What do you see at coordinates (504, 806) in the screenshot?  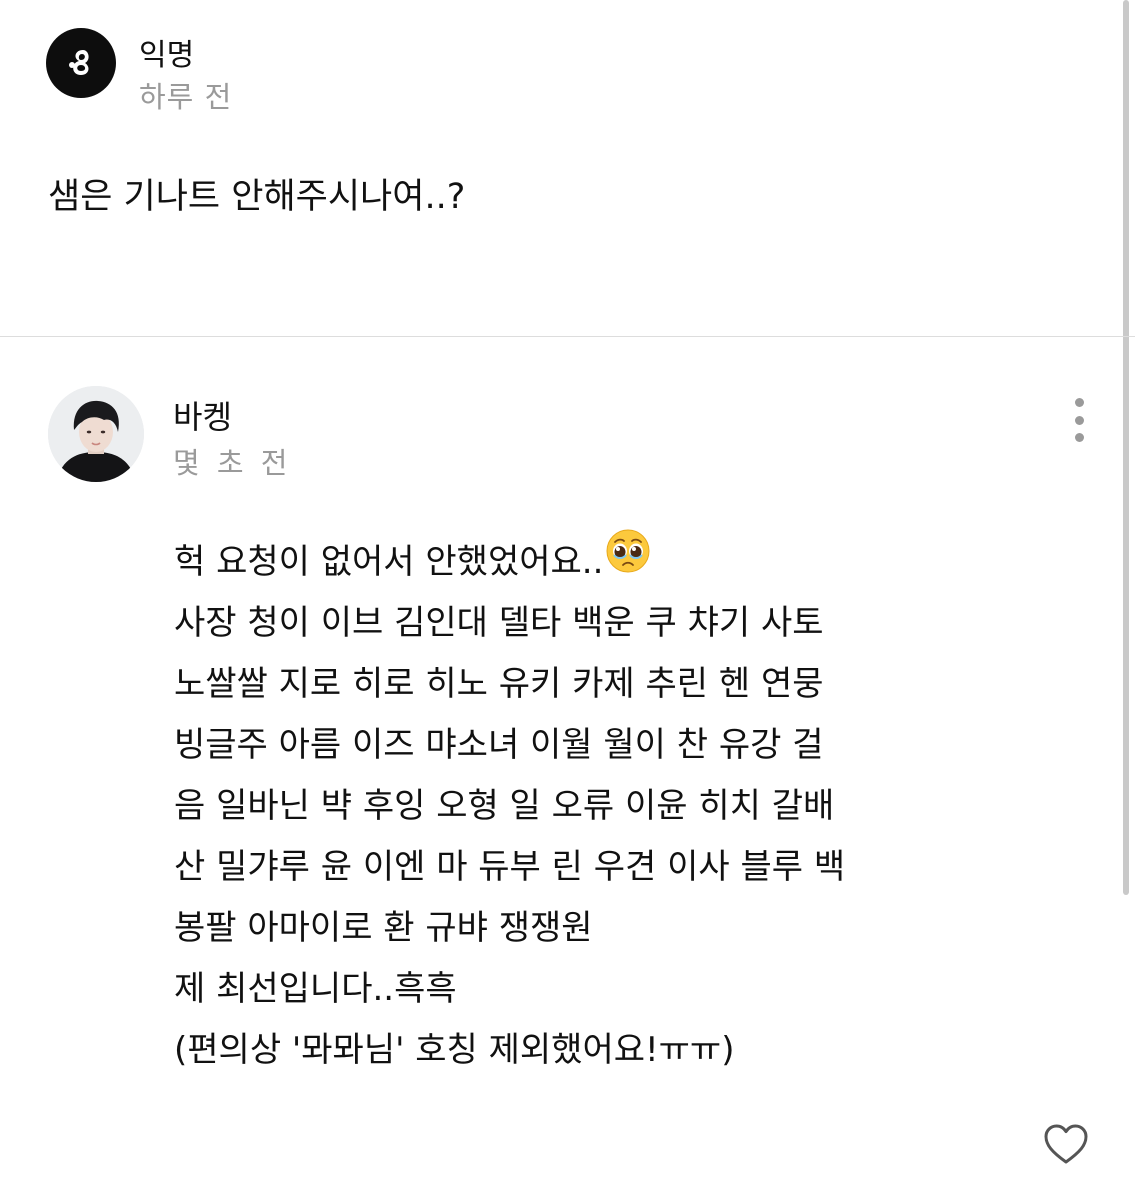 I see `answer-line: 음 일바닌 뱍 후잉 오형 일 오류 이윤 히치 갈배` at bounding box center [504, 806].